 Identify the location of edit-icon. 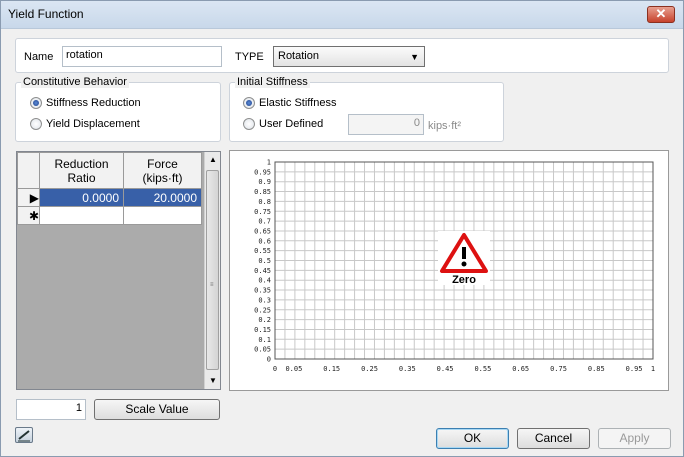
(24, 435).